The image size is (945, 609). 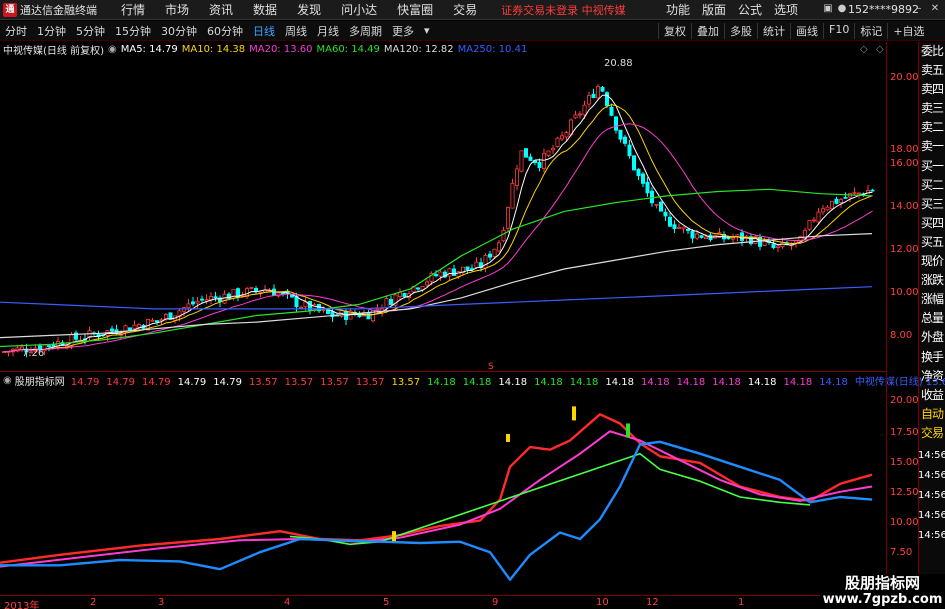 What do you see at coordinates (287, 602) in the screenshot?
I see `date-tick: 4` at bounding box center [287, 602].